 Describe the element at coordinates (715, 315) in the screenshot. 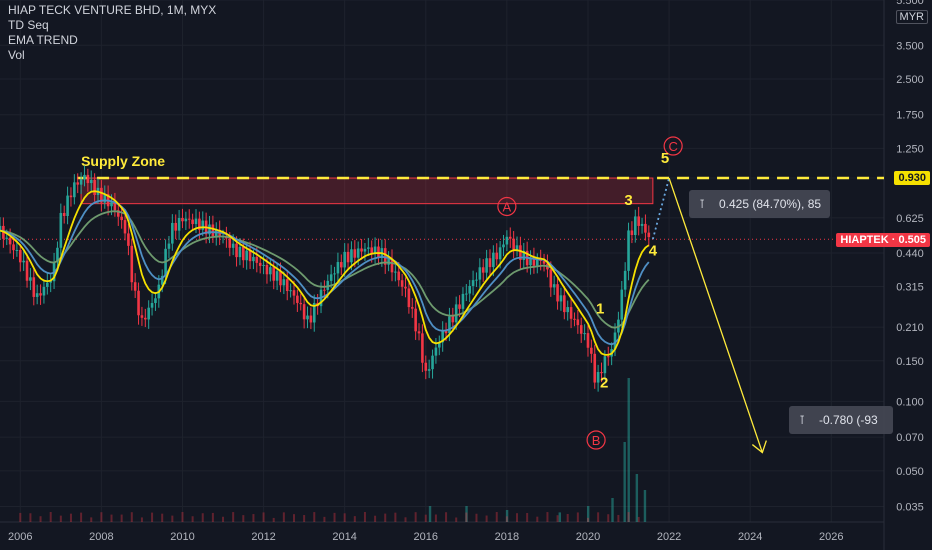

I see `projection-down-line` at that location.